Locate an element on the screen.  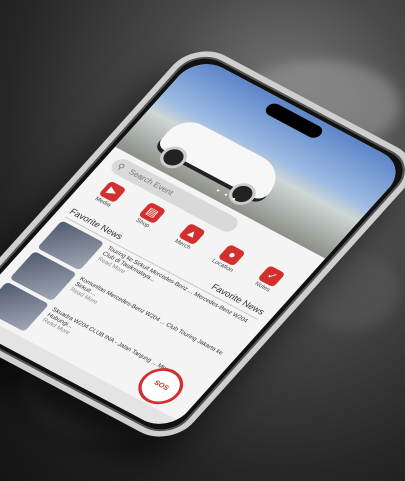
menu-item-notes: ✓ Notes is located at coordinates (265, 283).